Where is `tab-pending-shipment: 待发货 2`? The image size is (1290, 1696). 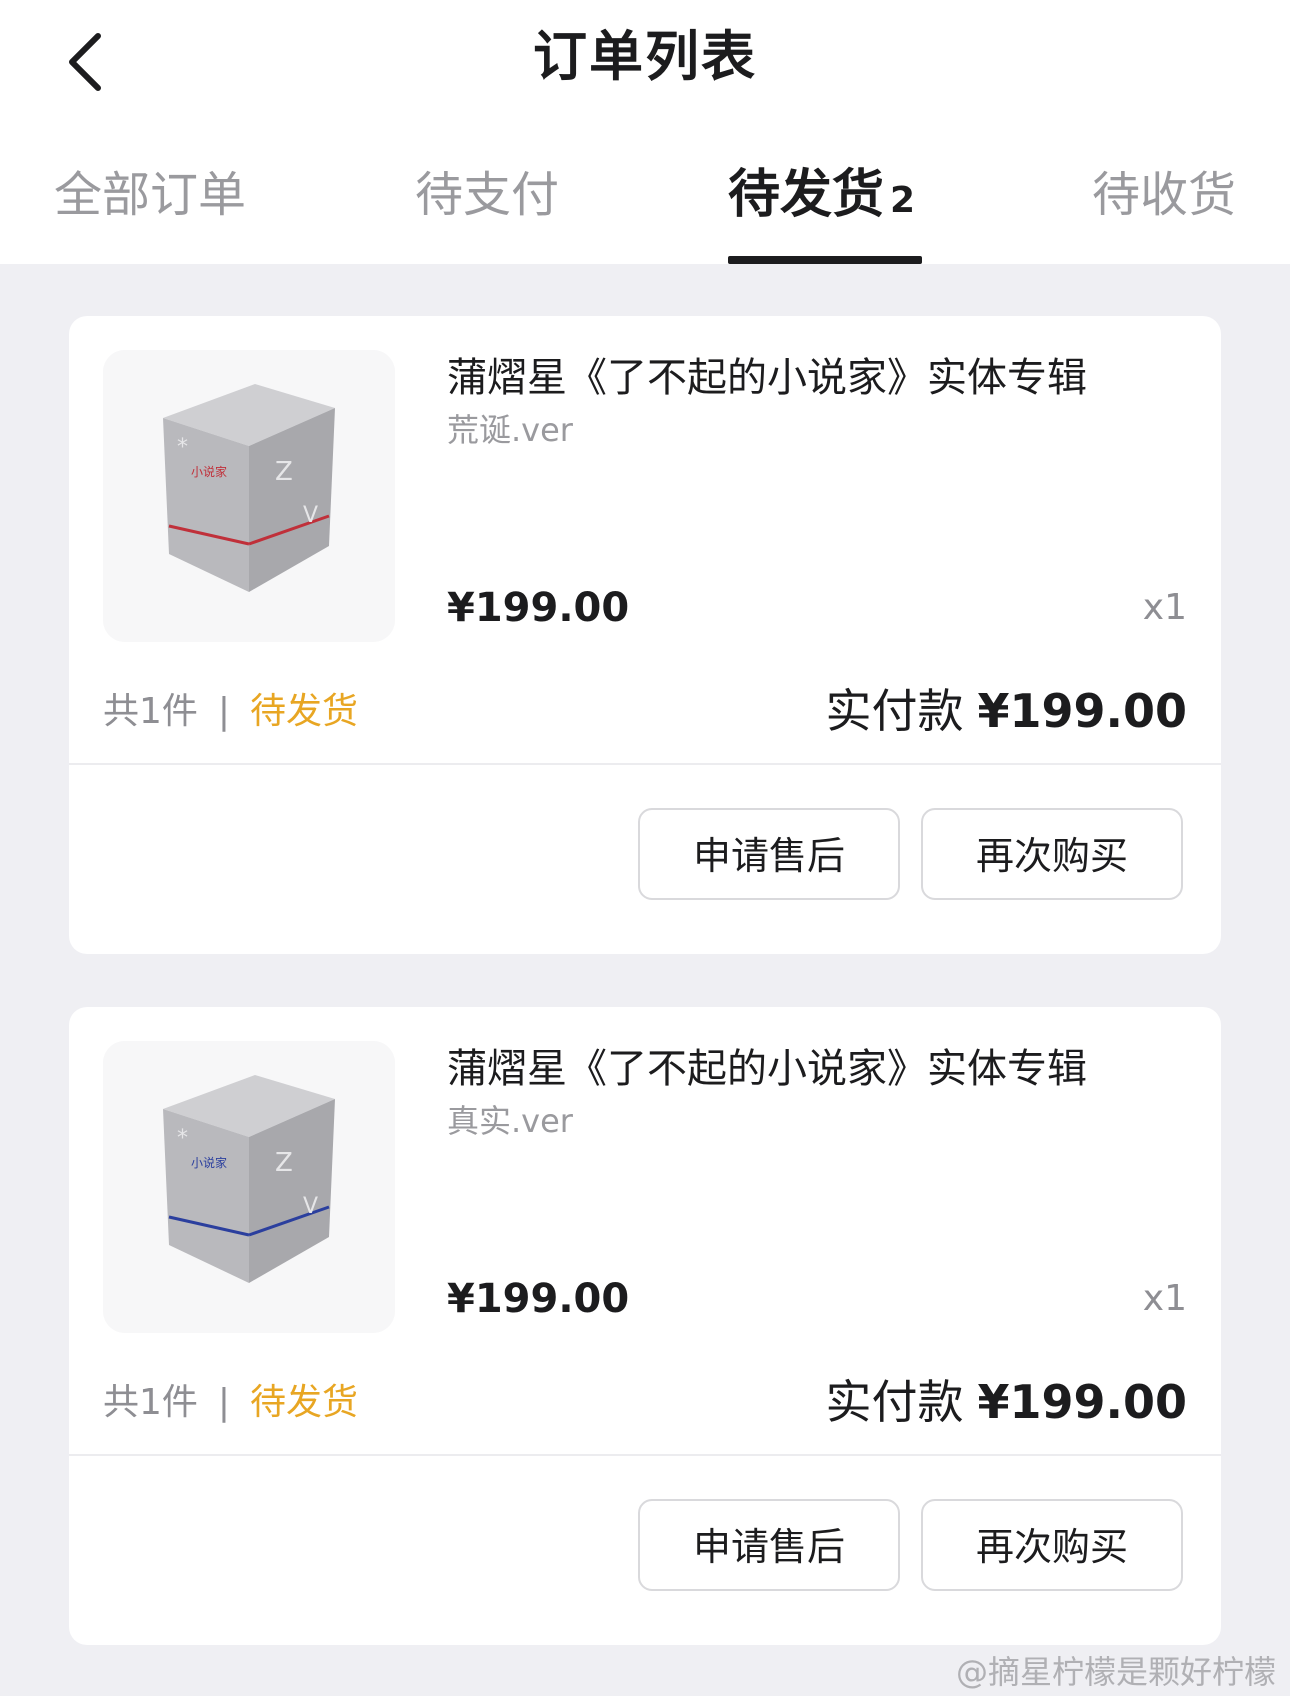 tab-pending-shipment: 待发货 2 is located at coordinates (821, 198).